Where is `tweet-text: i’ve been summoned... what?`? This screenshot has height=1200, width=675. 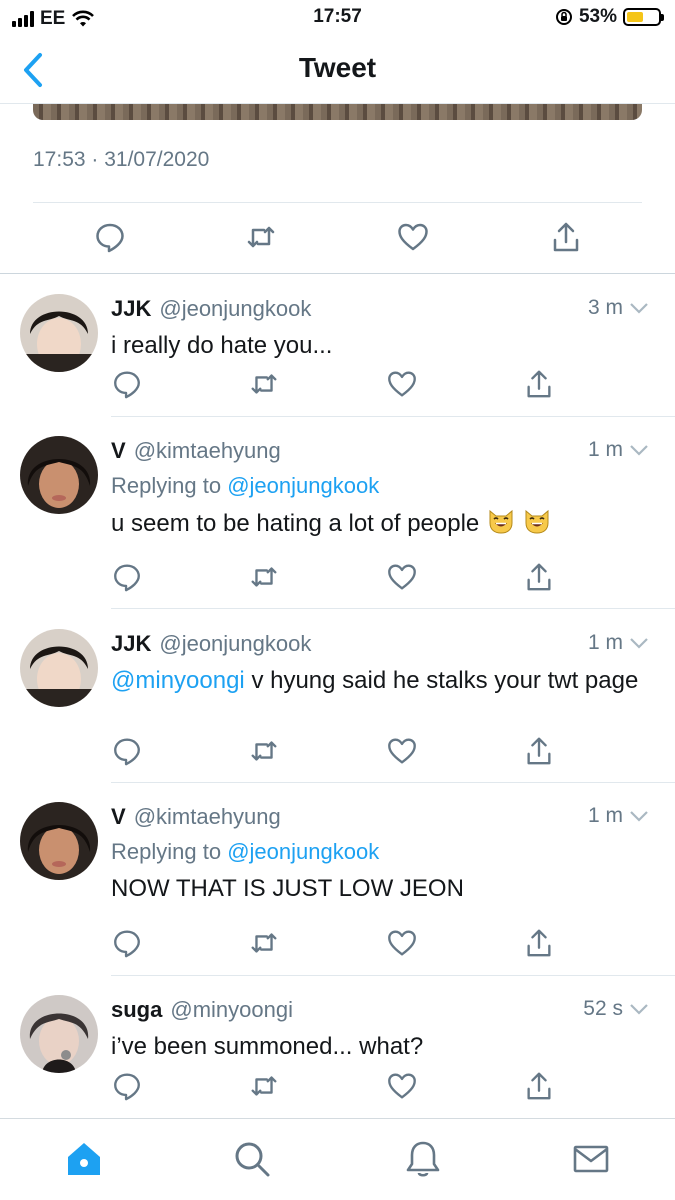
tweet-text: i’ve been summoned... what? is located at coordinates (378, 1047).